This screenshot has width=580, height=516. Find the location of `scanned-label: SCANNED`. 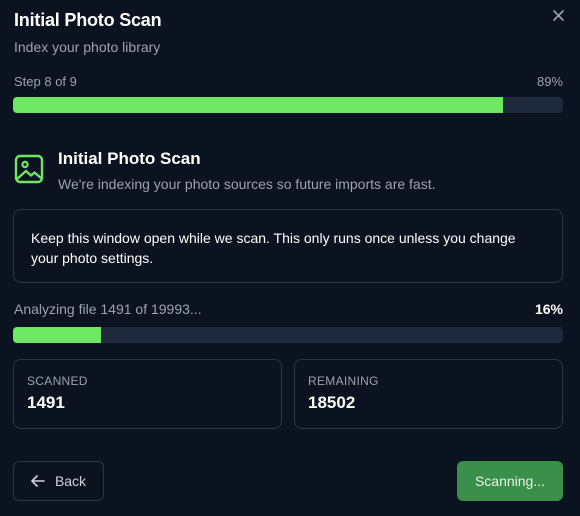

scanned-label: SCANNED is located at coordinates (57, 381).